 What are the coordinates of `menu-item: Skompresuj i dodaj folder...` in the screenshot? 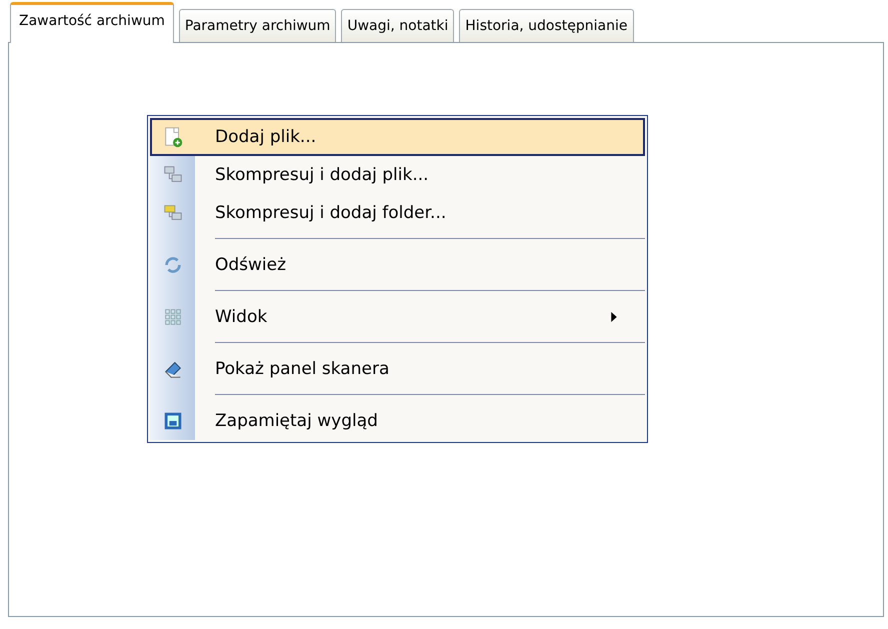 It's located at (420, 213).